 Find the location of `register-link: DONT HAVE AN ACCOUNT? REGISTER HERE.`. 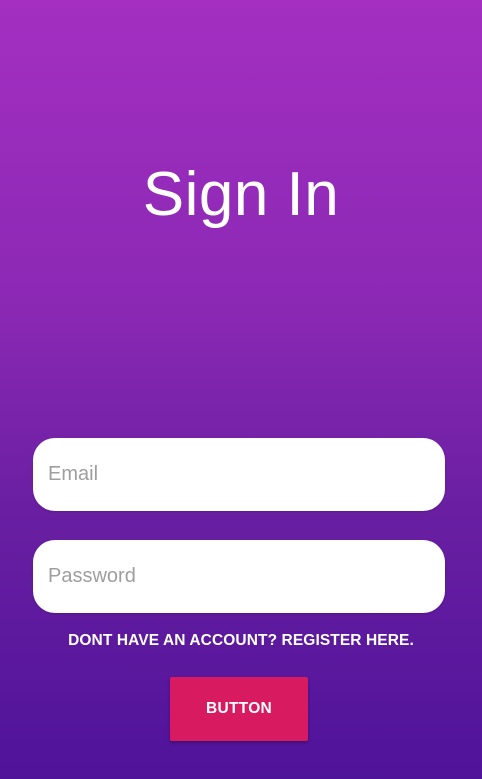

register-link: DONT HAVE AN ACCOUNT? REGISTER HERE. is located at coordinates (241, 641).